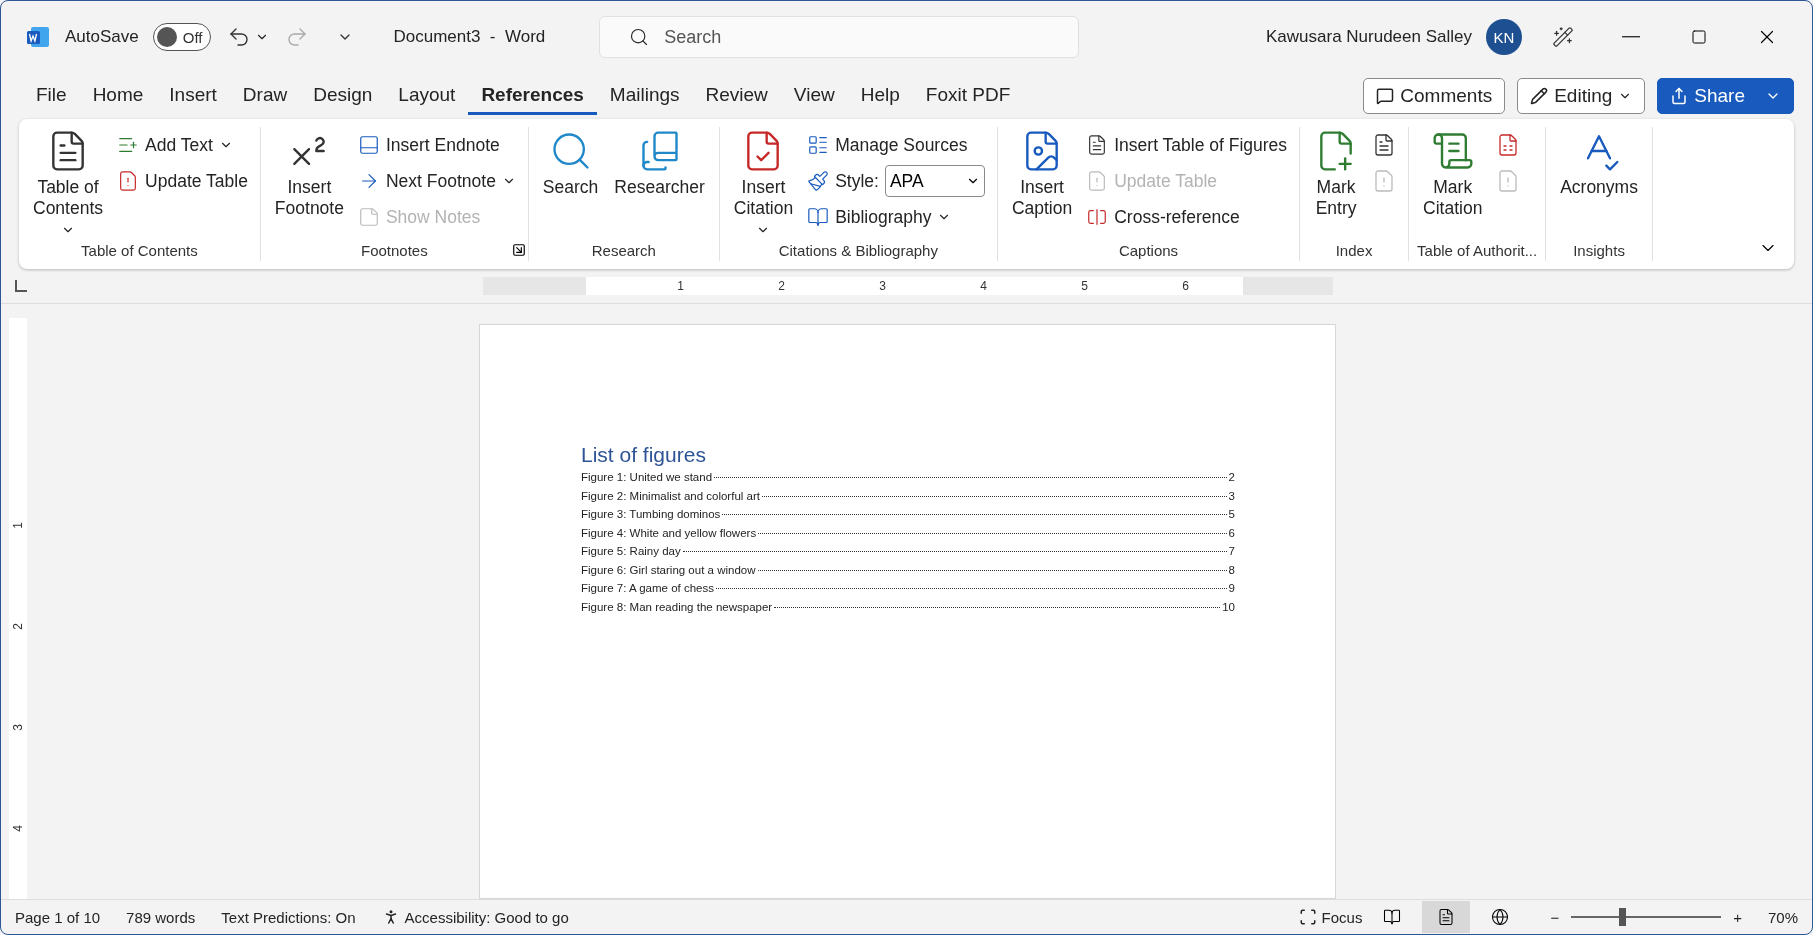 The image size is (1813, 935). I want to click on ribbon-button: Table of Contents, so click(68, 184).